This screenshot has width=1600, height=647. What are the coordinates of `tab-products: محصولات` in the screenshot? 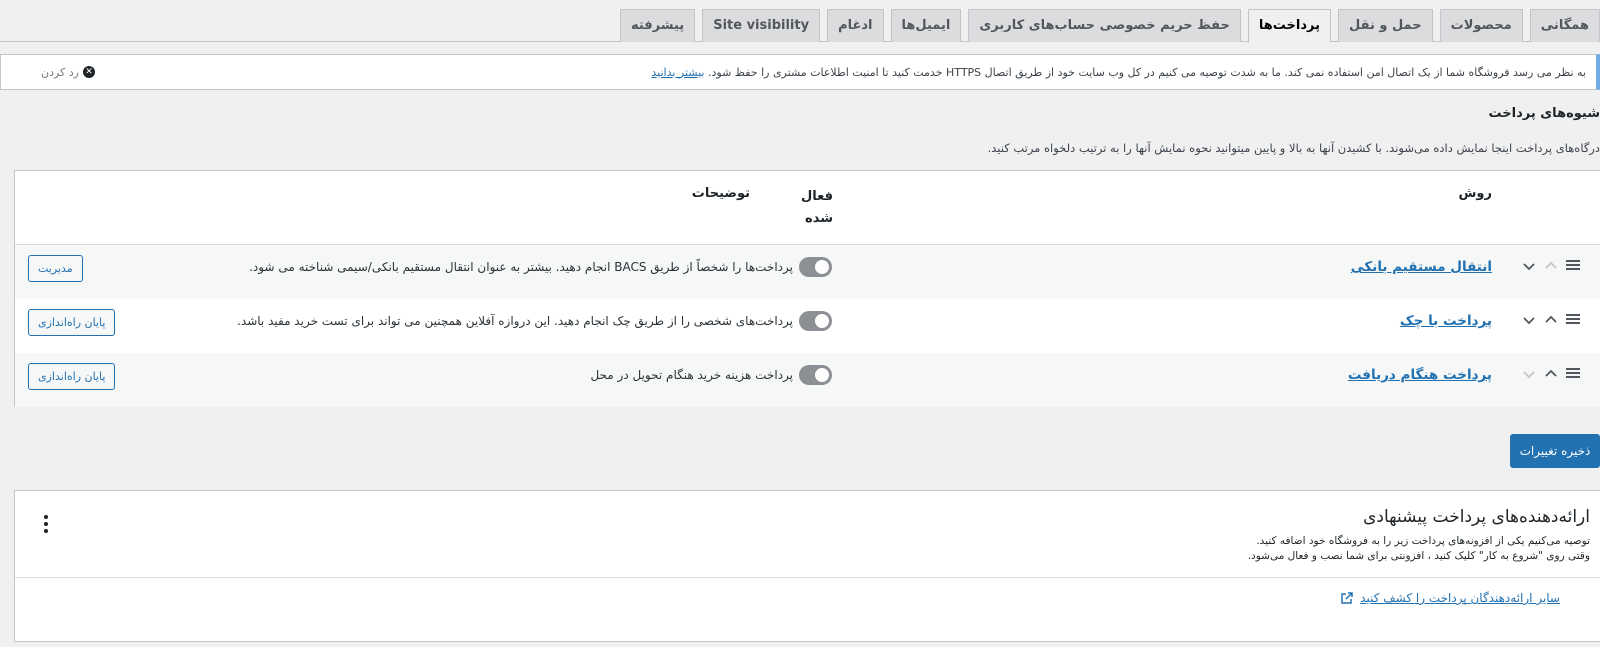 It's located at (1481, 25).